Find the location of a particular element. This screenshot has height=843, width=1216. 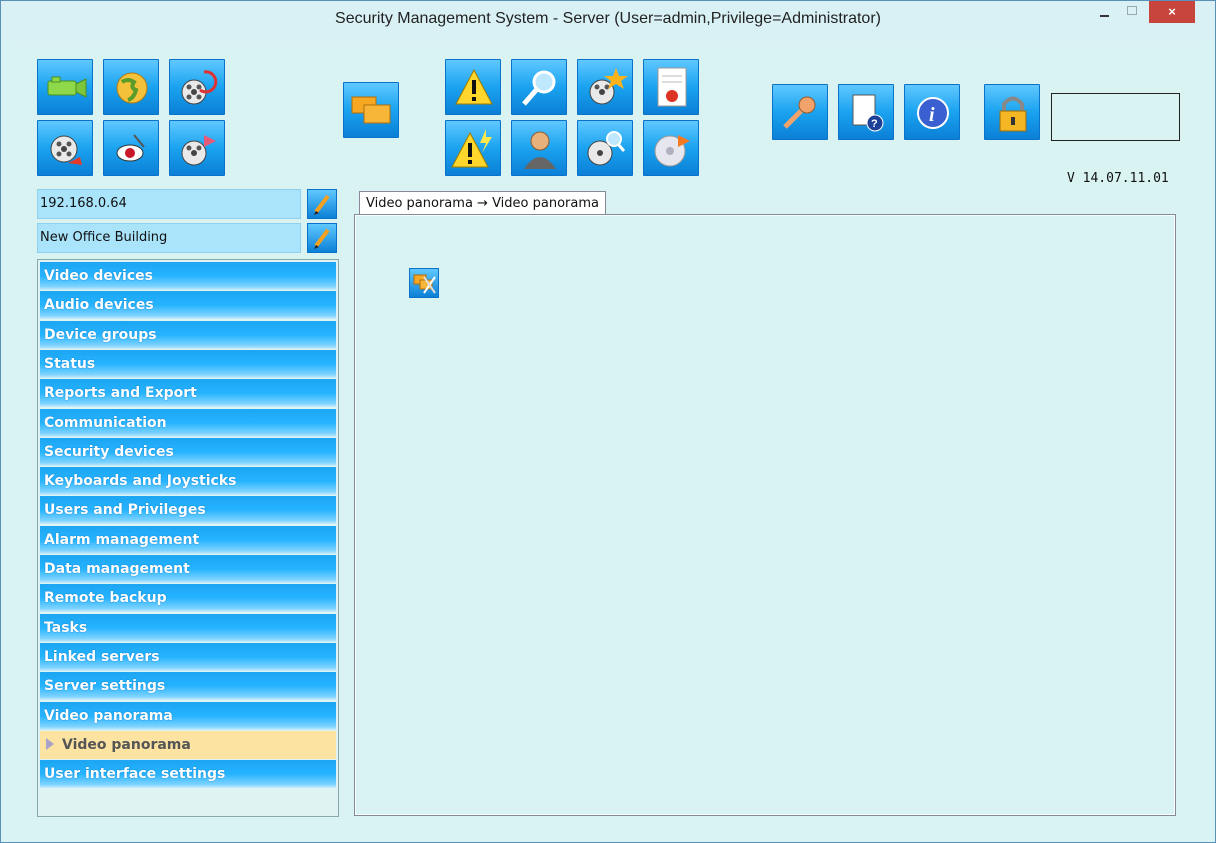

nav-item: Communication is located at coordinates (188, 422).